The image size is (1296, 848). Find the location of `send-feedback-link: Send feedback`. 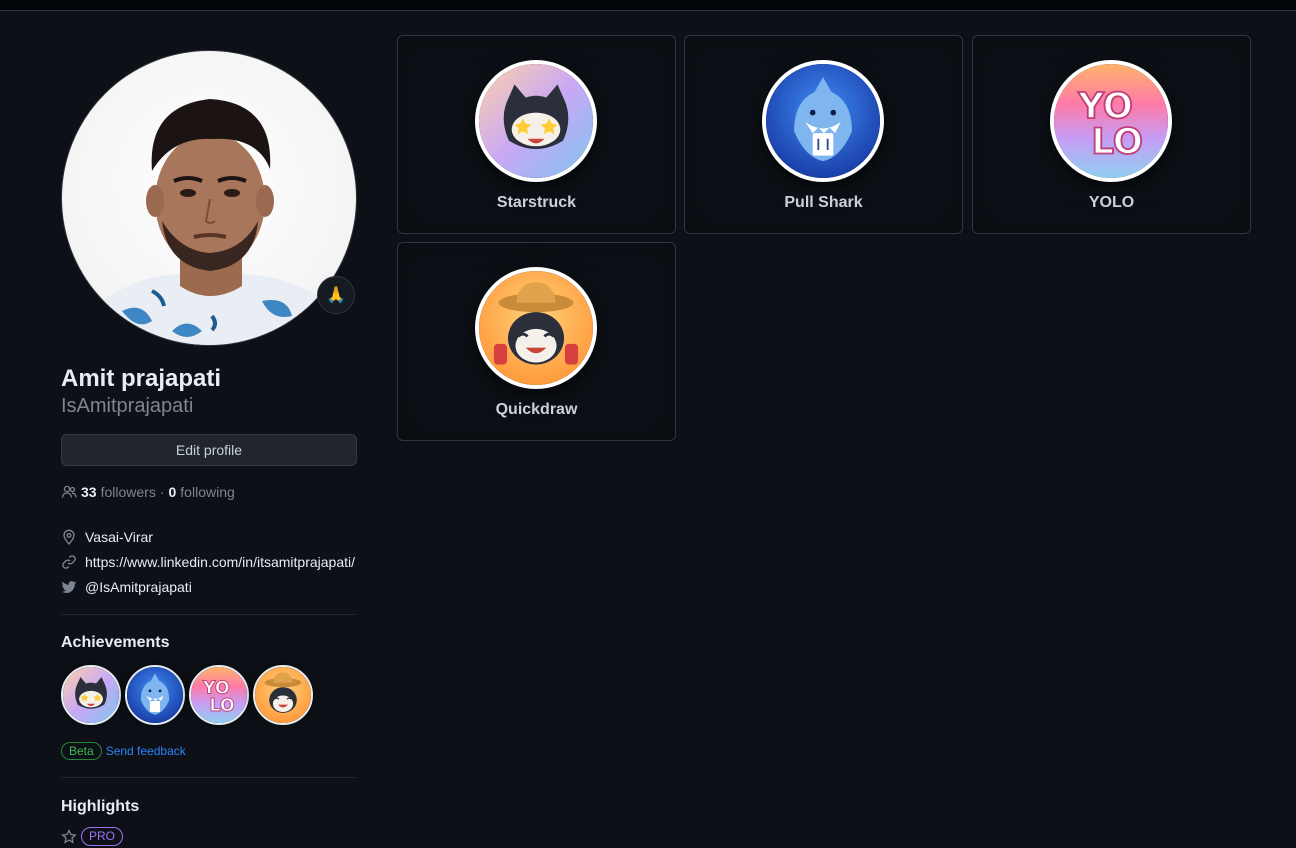

send-feedback-link: Send feedback is located at coordinates (146, 751).